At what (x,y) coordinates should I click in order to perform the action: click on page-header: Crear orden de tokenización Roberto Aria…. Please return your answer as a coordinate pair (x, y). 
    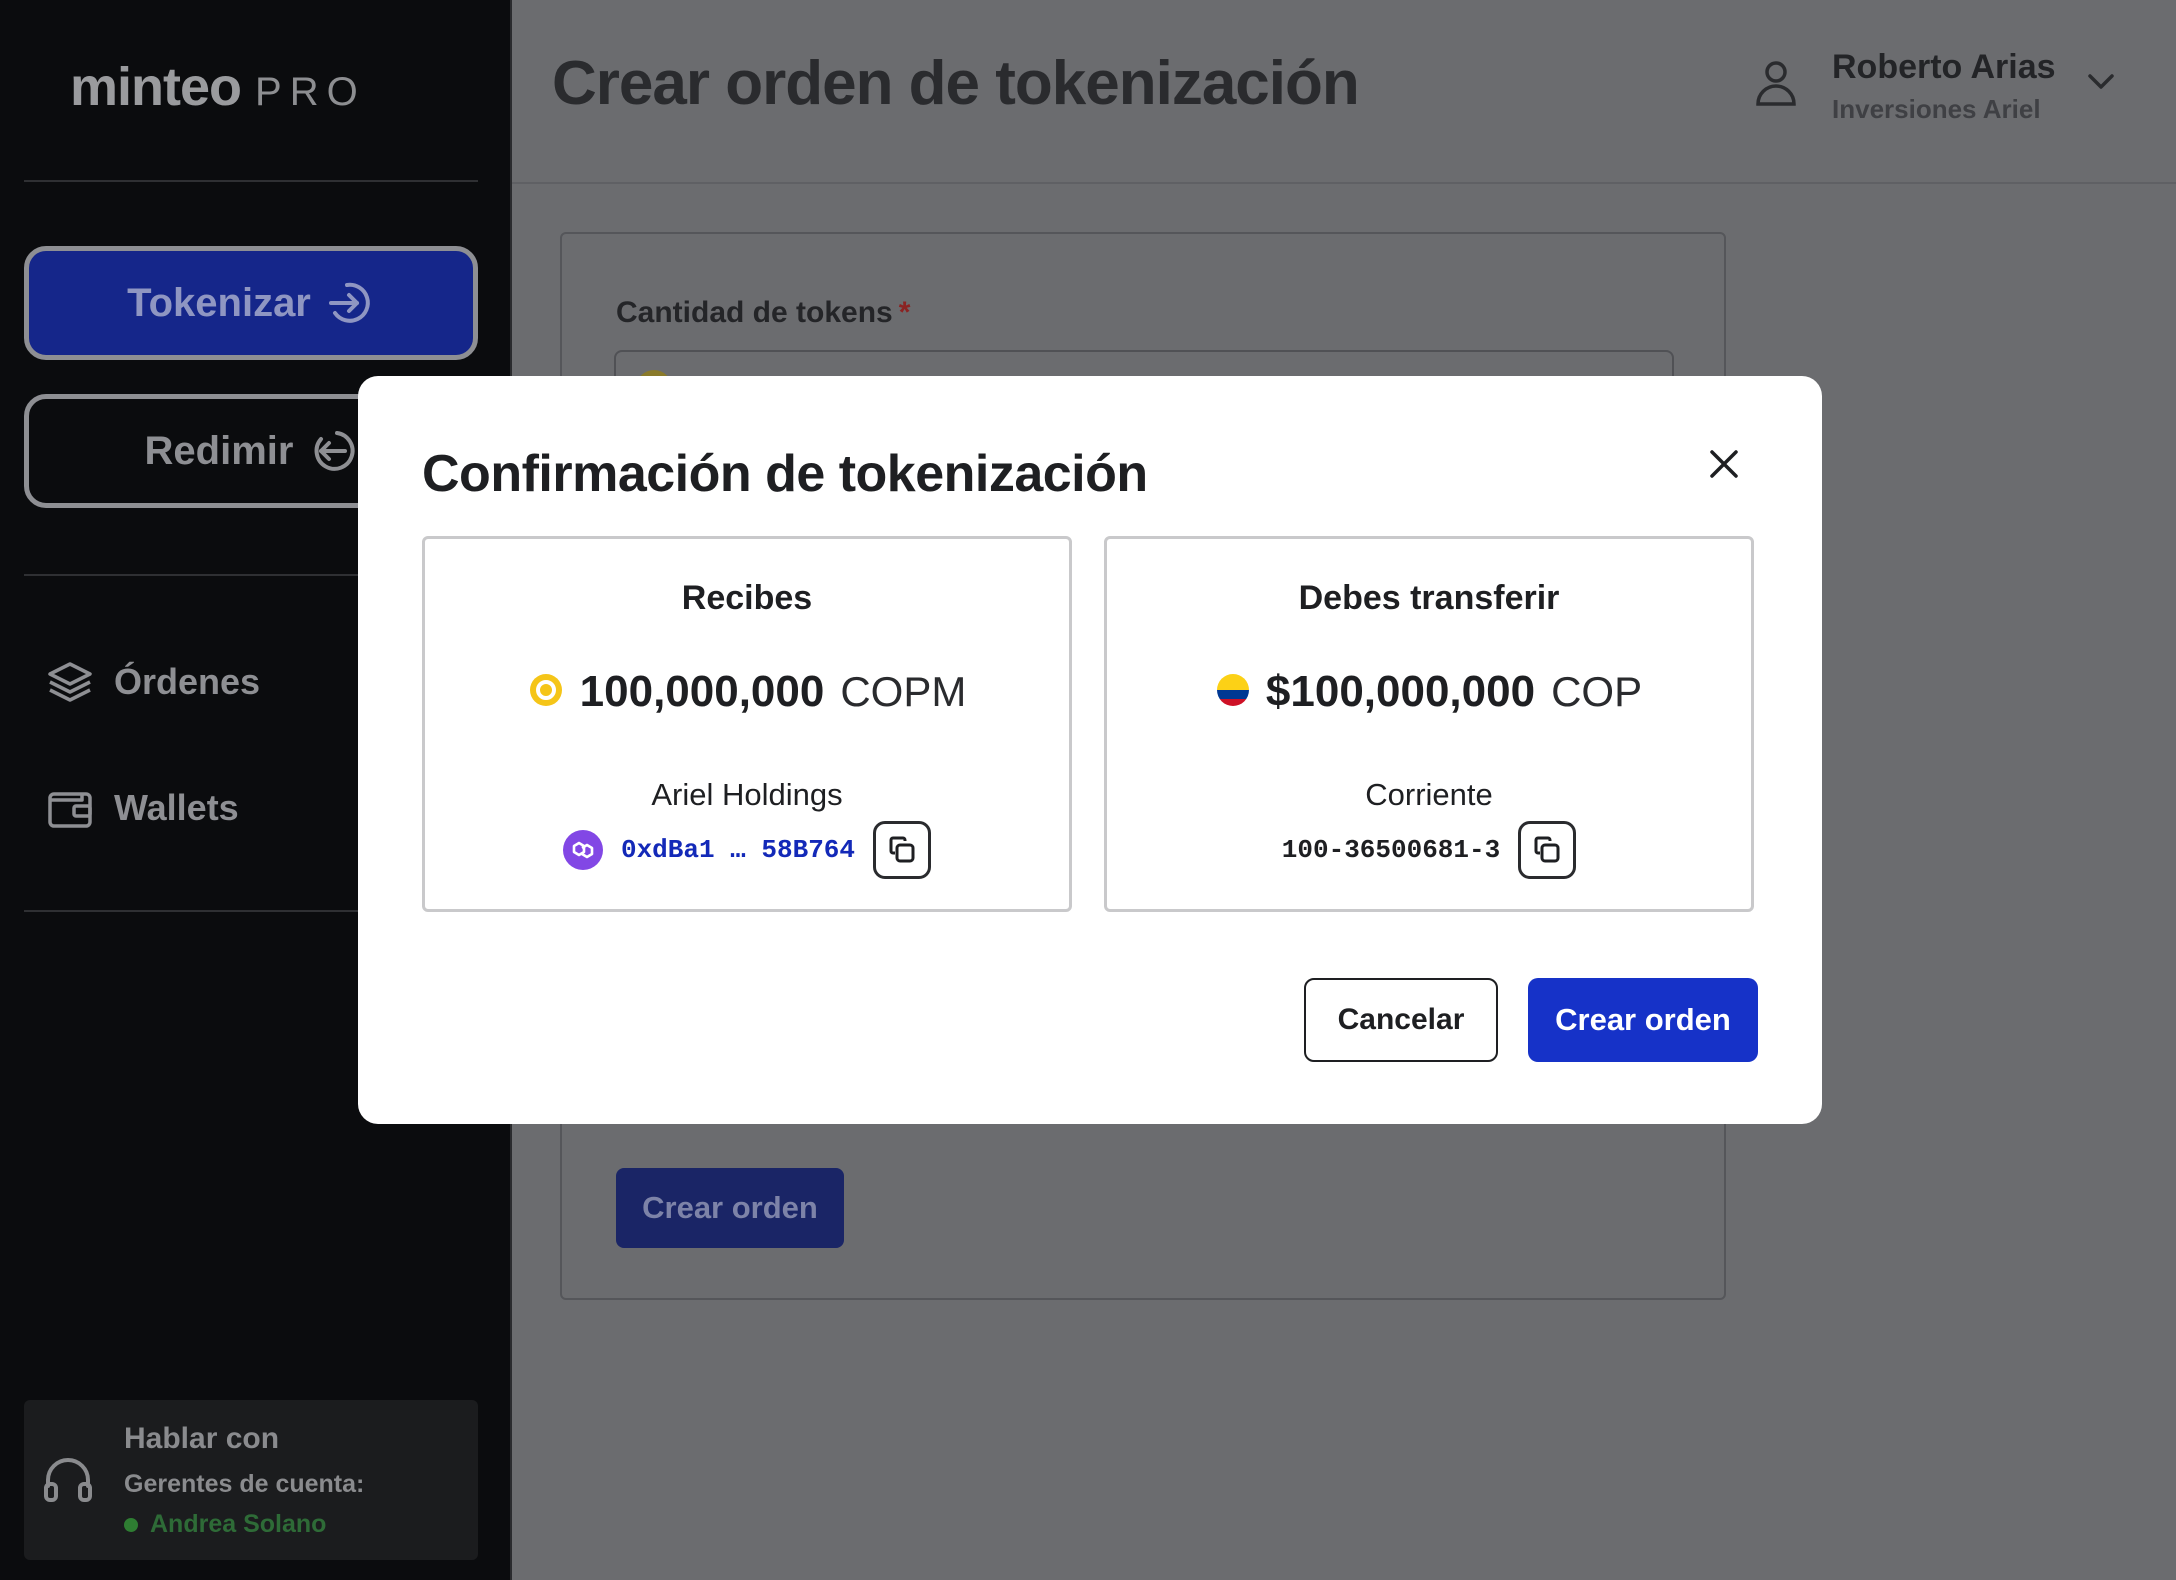
    Looking at the image, I should click on (1344, 92).